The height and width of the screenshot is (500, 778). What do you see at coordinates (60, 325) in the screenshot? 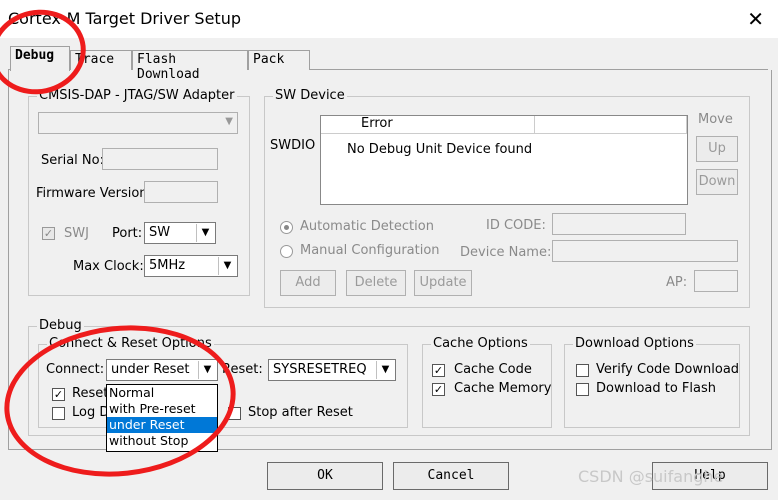
I see `debug-group-label: Debug` at bounding box center [60, 325].